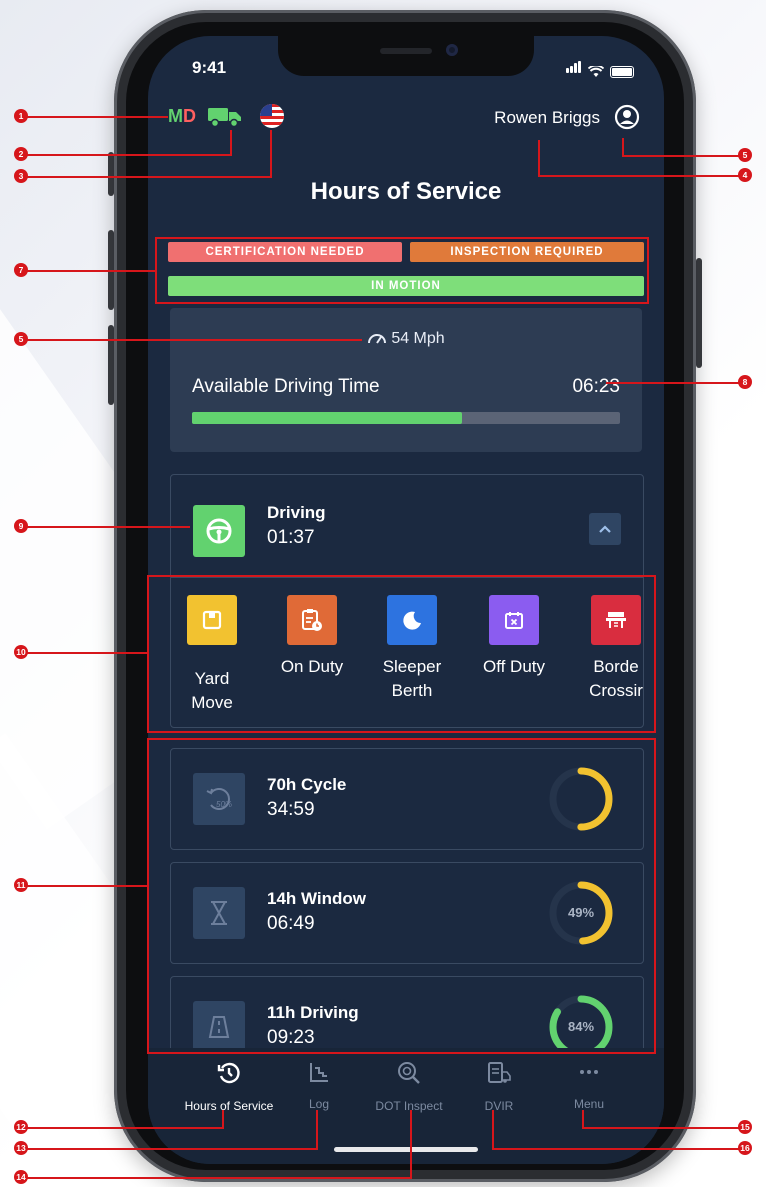  I want to click on chevron-up-icon, so click(605, 529).